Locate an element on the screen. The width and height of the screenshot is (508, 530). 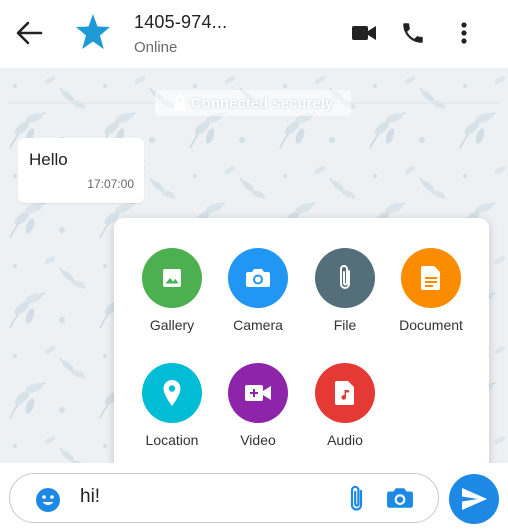
message-input: hi! is located at coordinates (224, 498).